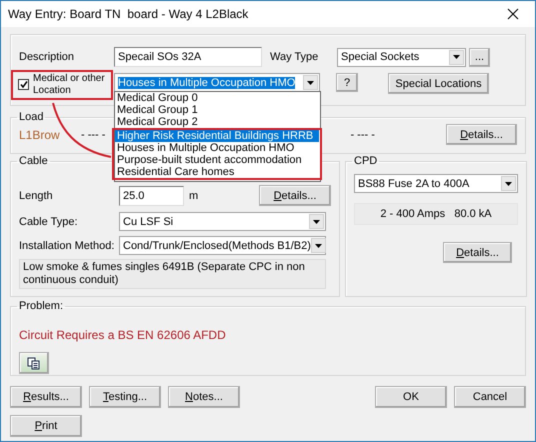 Image resolution: width=536 pixels, height=442 pixels. Describe the element at coordinates (347, 82) in the screenshot. I see `help-button: ?` at that location.